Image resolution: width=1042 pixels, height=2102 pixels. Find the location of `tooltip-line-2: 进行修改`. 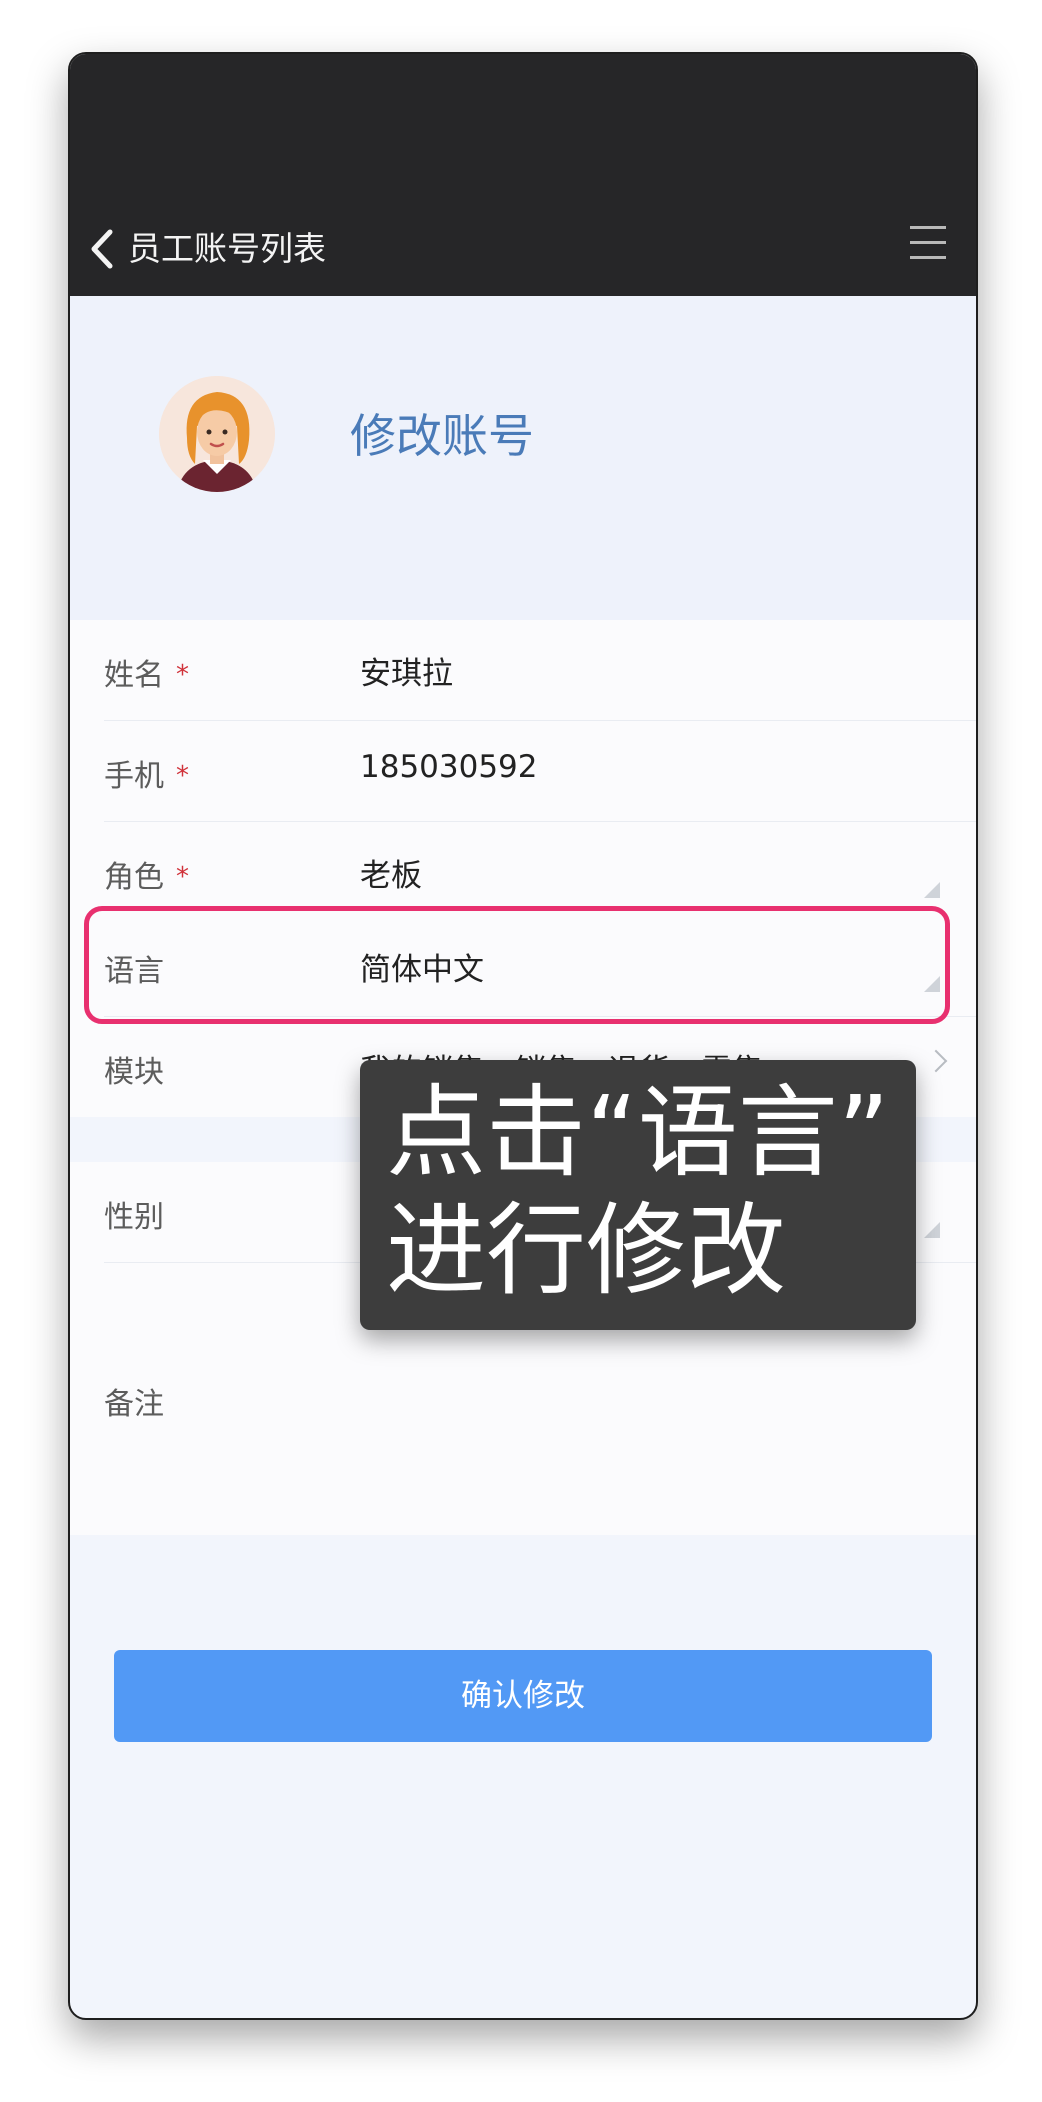

tooltip-line-2: 进行修改 is located at coordinates (586, 1250).